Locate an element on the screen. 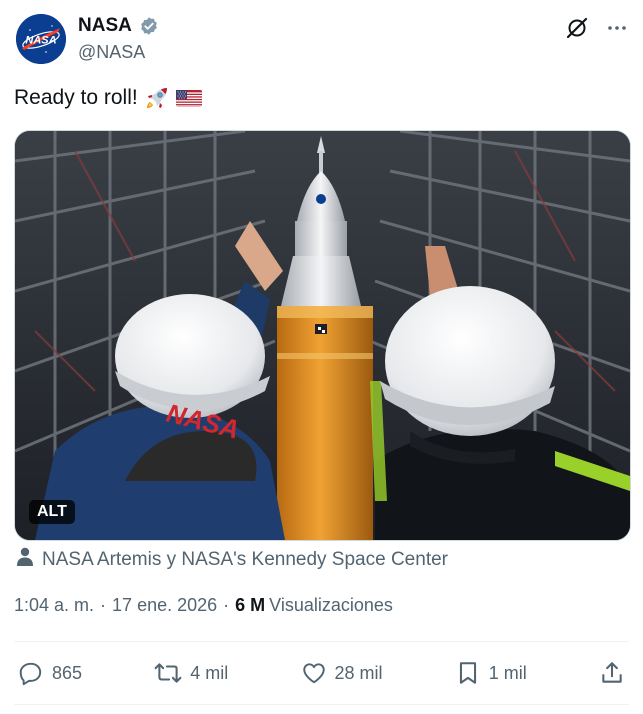 The width and height of the screenshot is (643, 714). repost-button: 4 mil is located at coordinates (191, 673).